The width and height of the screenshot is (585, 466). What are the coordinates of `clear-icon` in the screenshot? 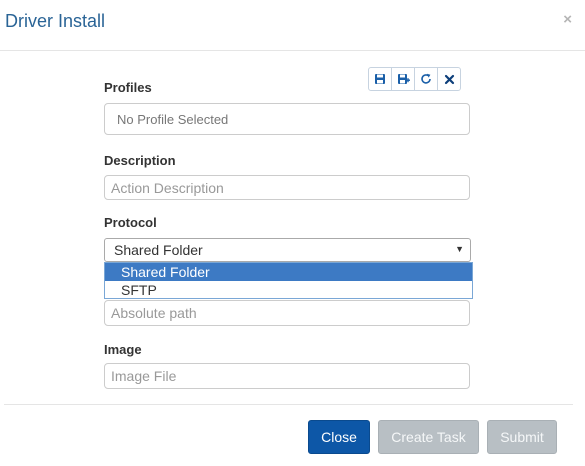 It's located at (449, 79).